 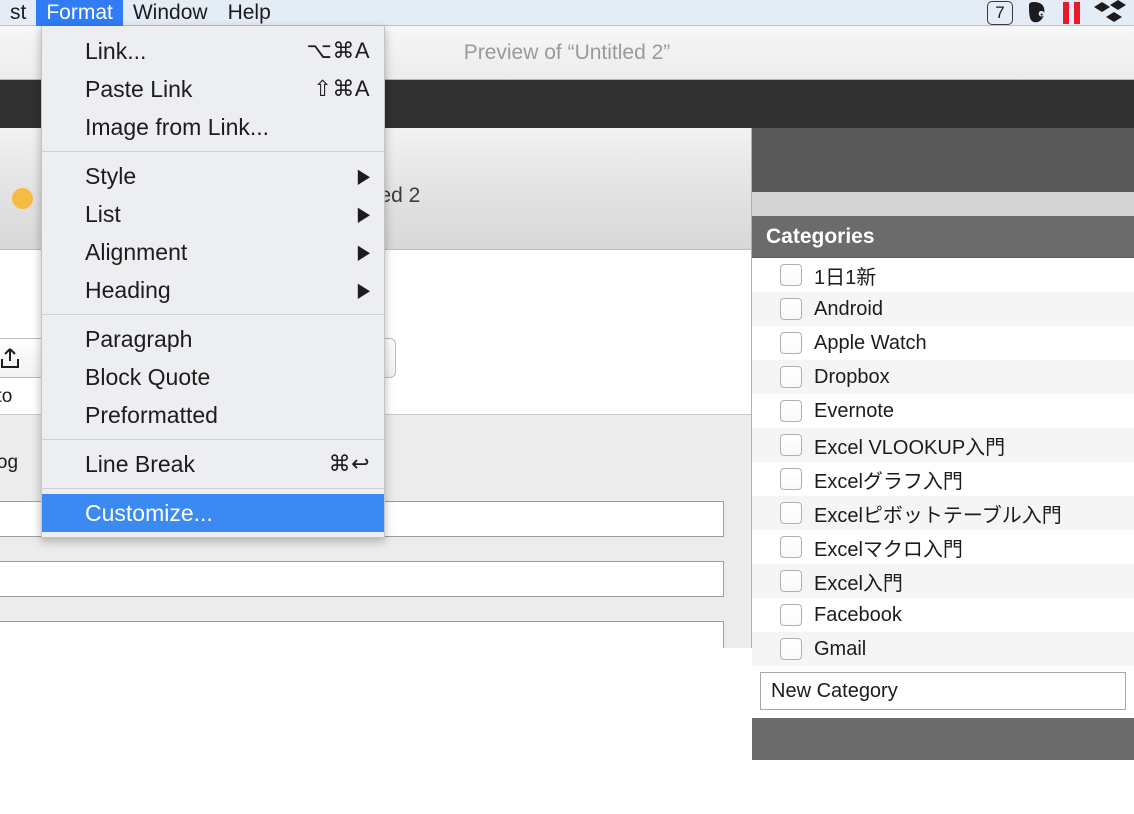 I want to click on new-category-input: New Category, so click(x=943, y=691).